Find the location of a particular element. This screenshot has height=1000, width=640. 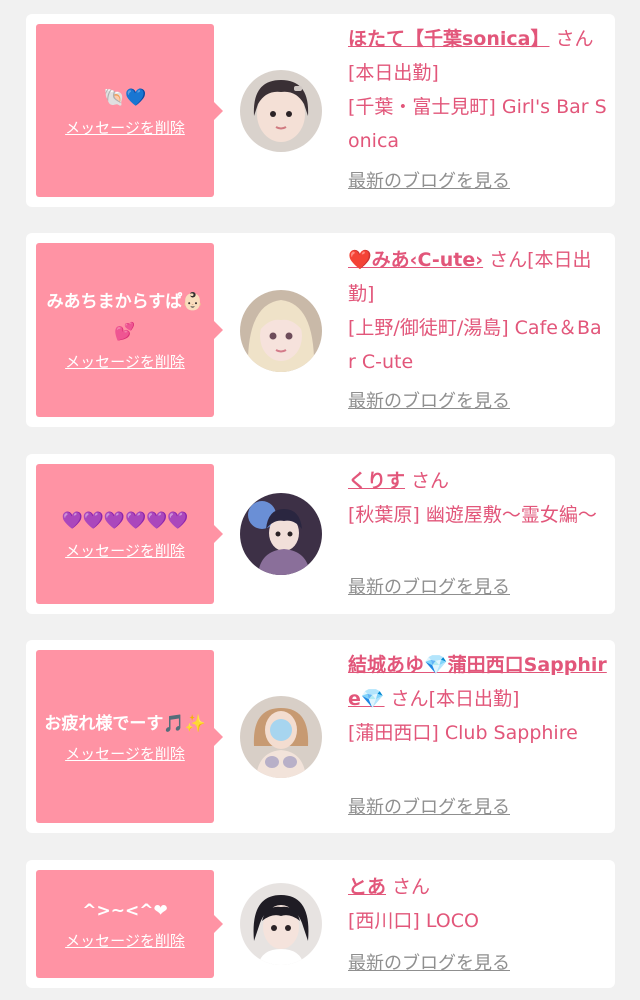

message-bubble: みあちまからすぱ👶🏻💕 メッセージを削除 is located at coordinates (129, 330).